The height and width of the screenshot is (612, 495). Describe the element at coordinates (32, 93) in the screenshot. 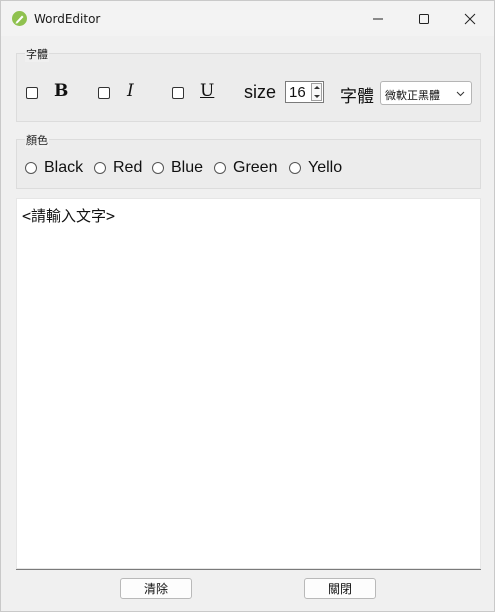

I see `bold-checkbox` at that location.